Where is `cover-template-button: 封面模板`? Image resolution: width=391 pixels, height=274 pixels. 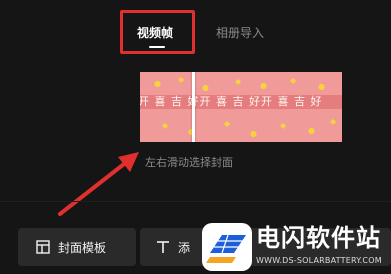
cover-template-button: 封面模板 is located at coordinates (77, 247).